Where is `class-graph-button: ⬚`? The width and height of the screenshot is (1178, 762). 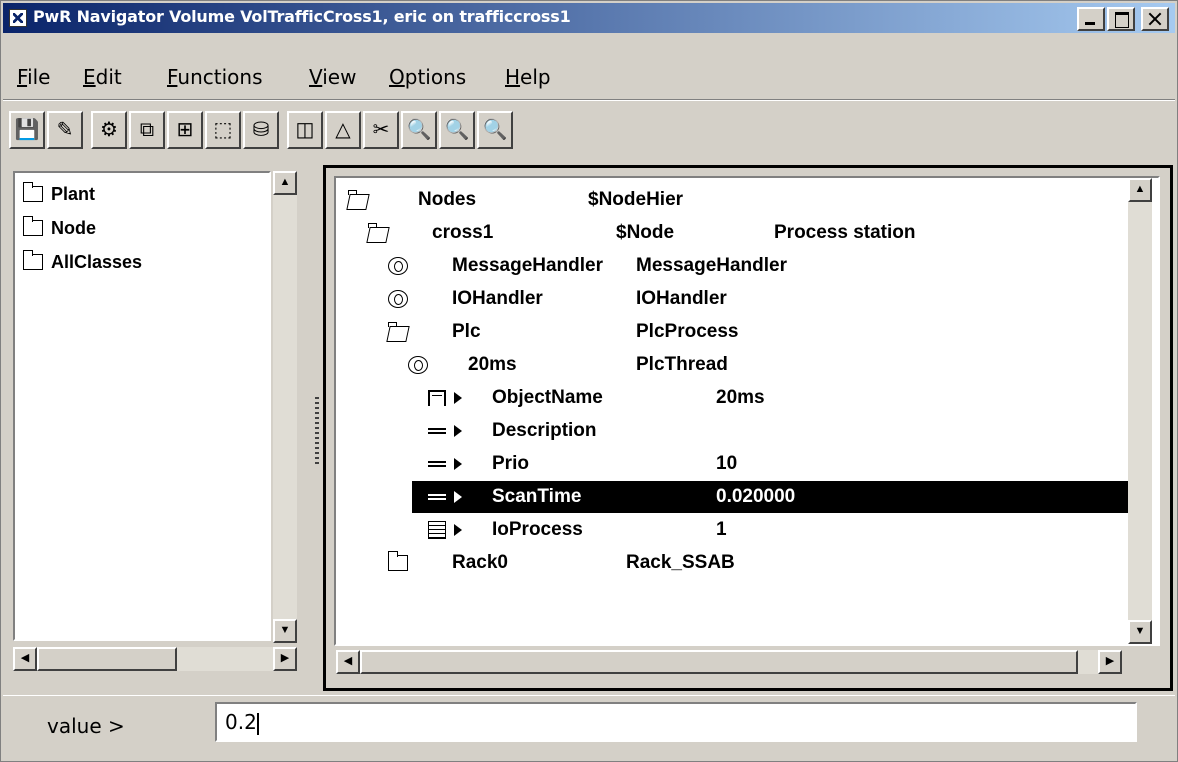 class-graph-button: ⬚ is located at coordinates (223, 130).